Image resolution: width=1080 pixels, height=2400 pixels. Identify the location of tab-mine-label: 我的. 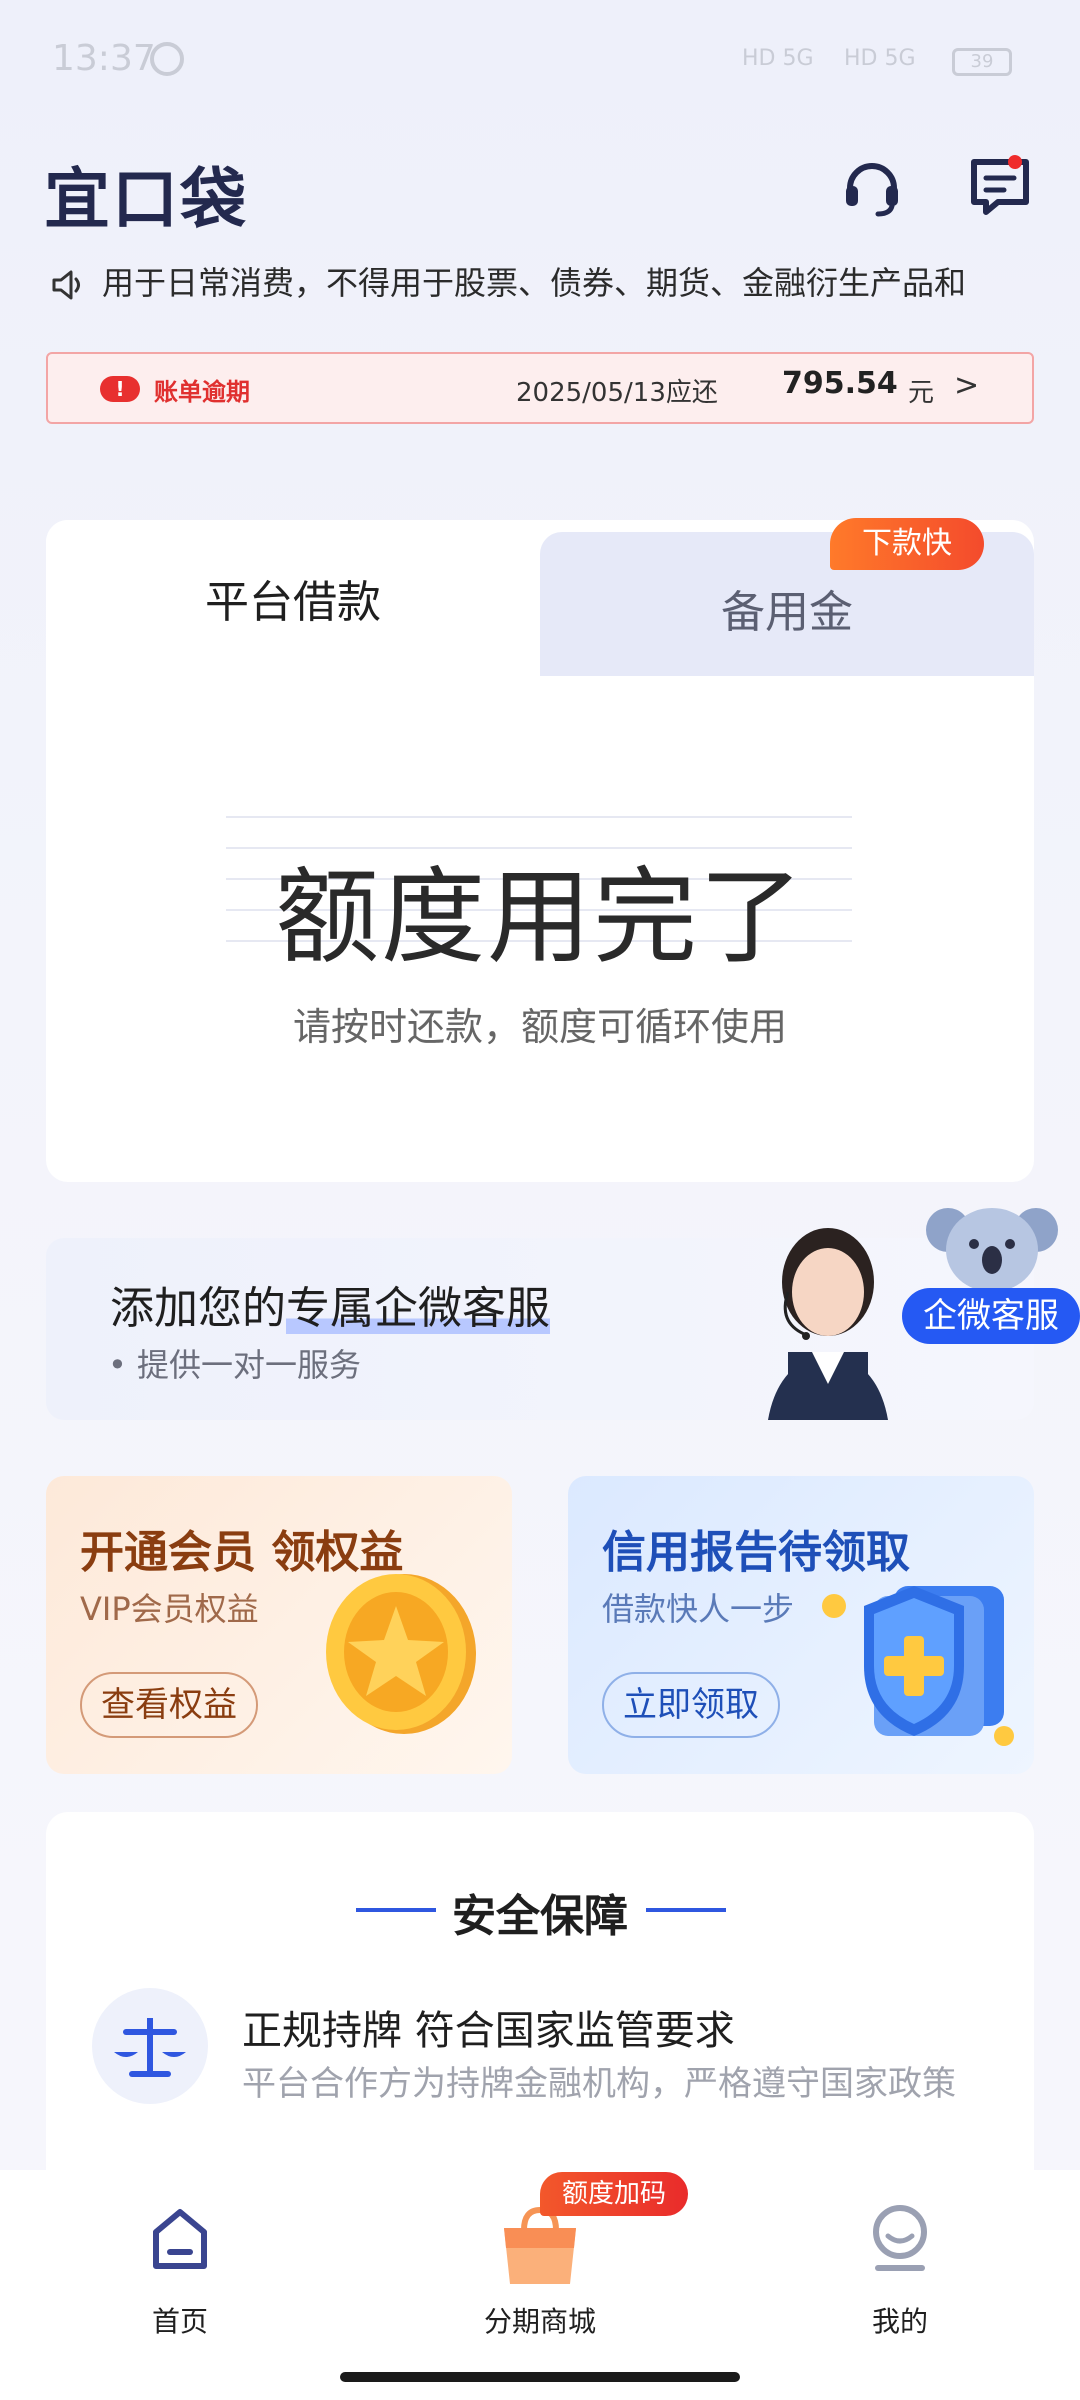
(899, 2321).